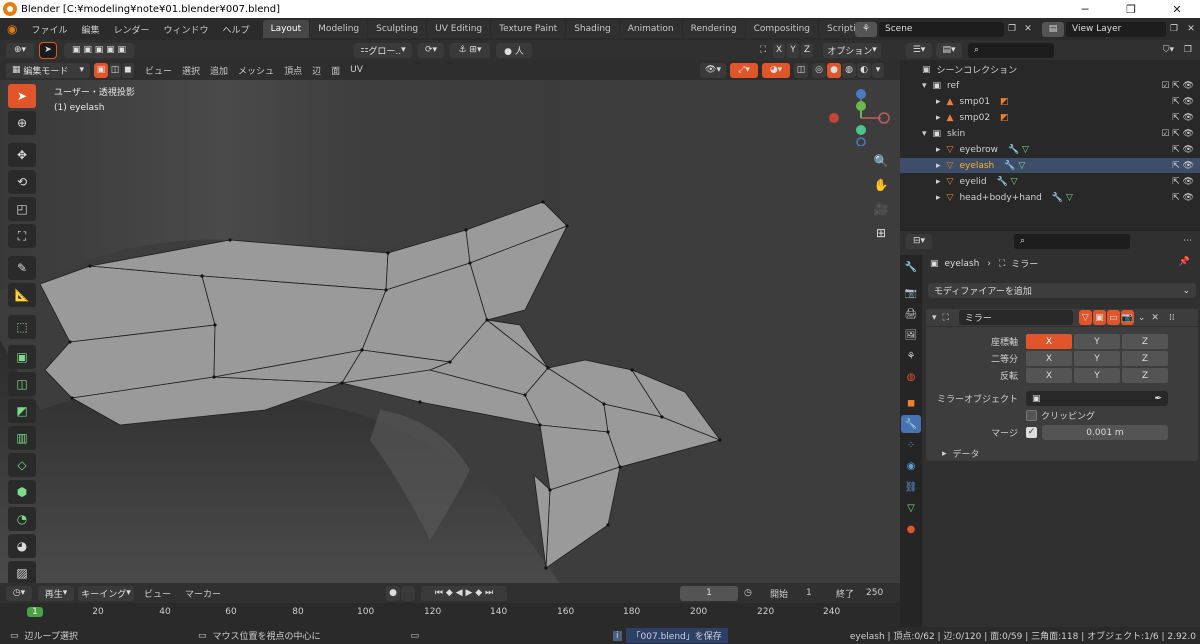  Describe the element at coordinates (911, 445) in the screenshot. I see `particles-tab-icon: ⁘` at that location.